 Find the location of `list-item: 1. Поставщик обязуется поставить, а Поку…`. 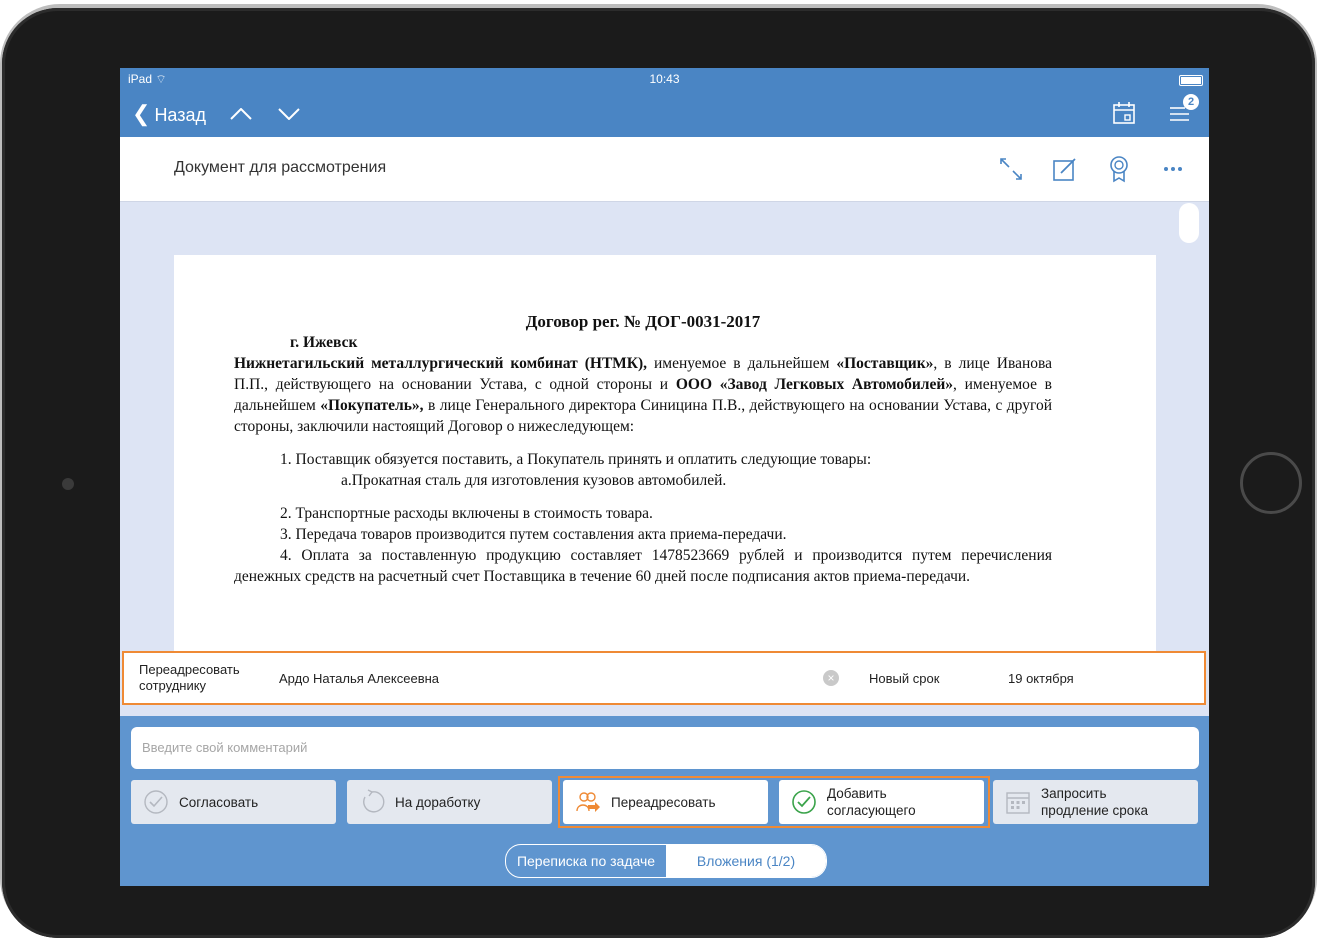

list-item: 1. Поставщик обязуется поставить, а Поку… is located at coordinates (576, 459).